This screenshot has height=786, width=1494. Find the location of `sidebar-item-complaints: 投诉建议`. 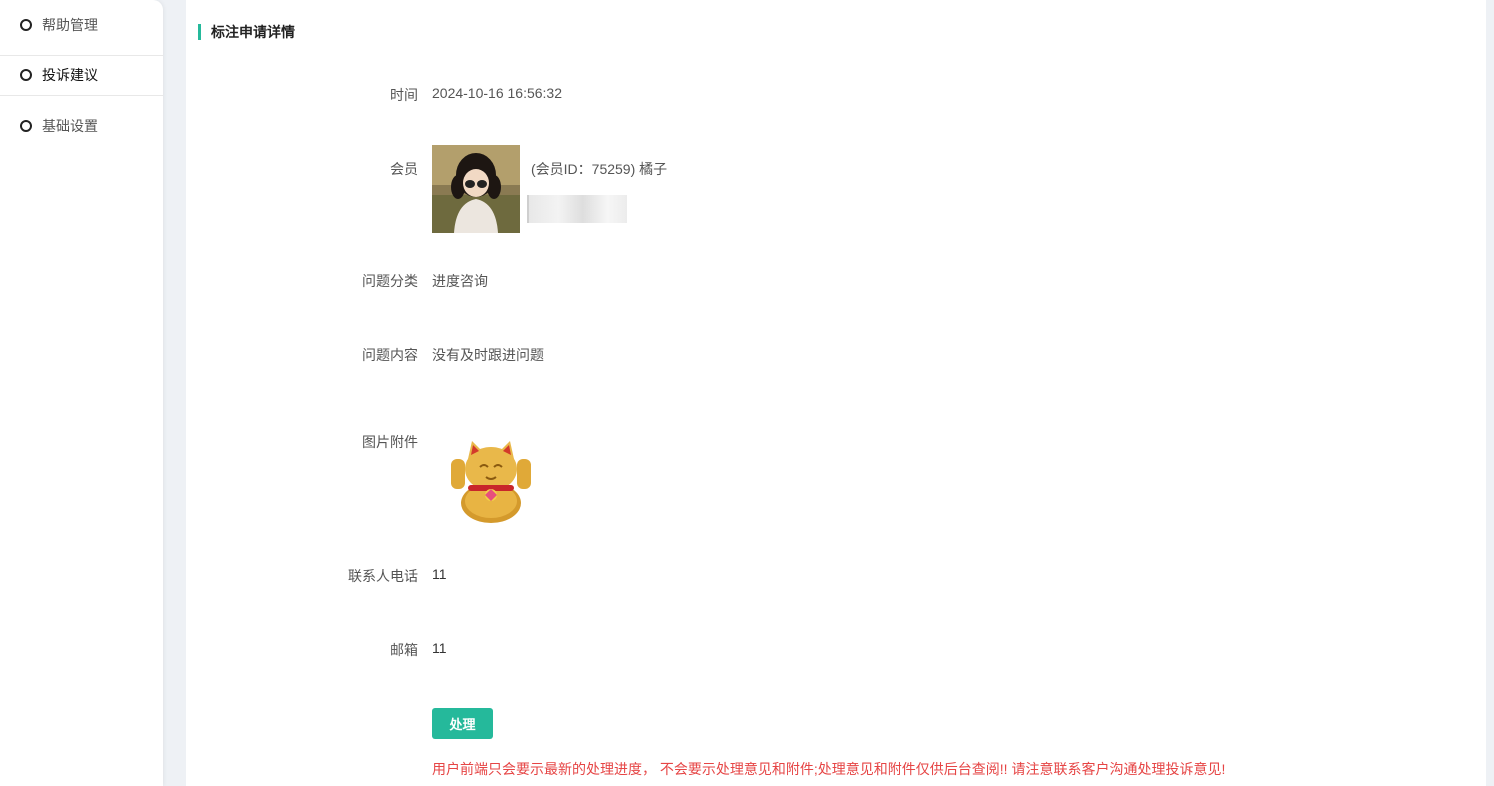

sidebar-item-complaints: 投诉建议 is located at coordinates (81, 75).